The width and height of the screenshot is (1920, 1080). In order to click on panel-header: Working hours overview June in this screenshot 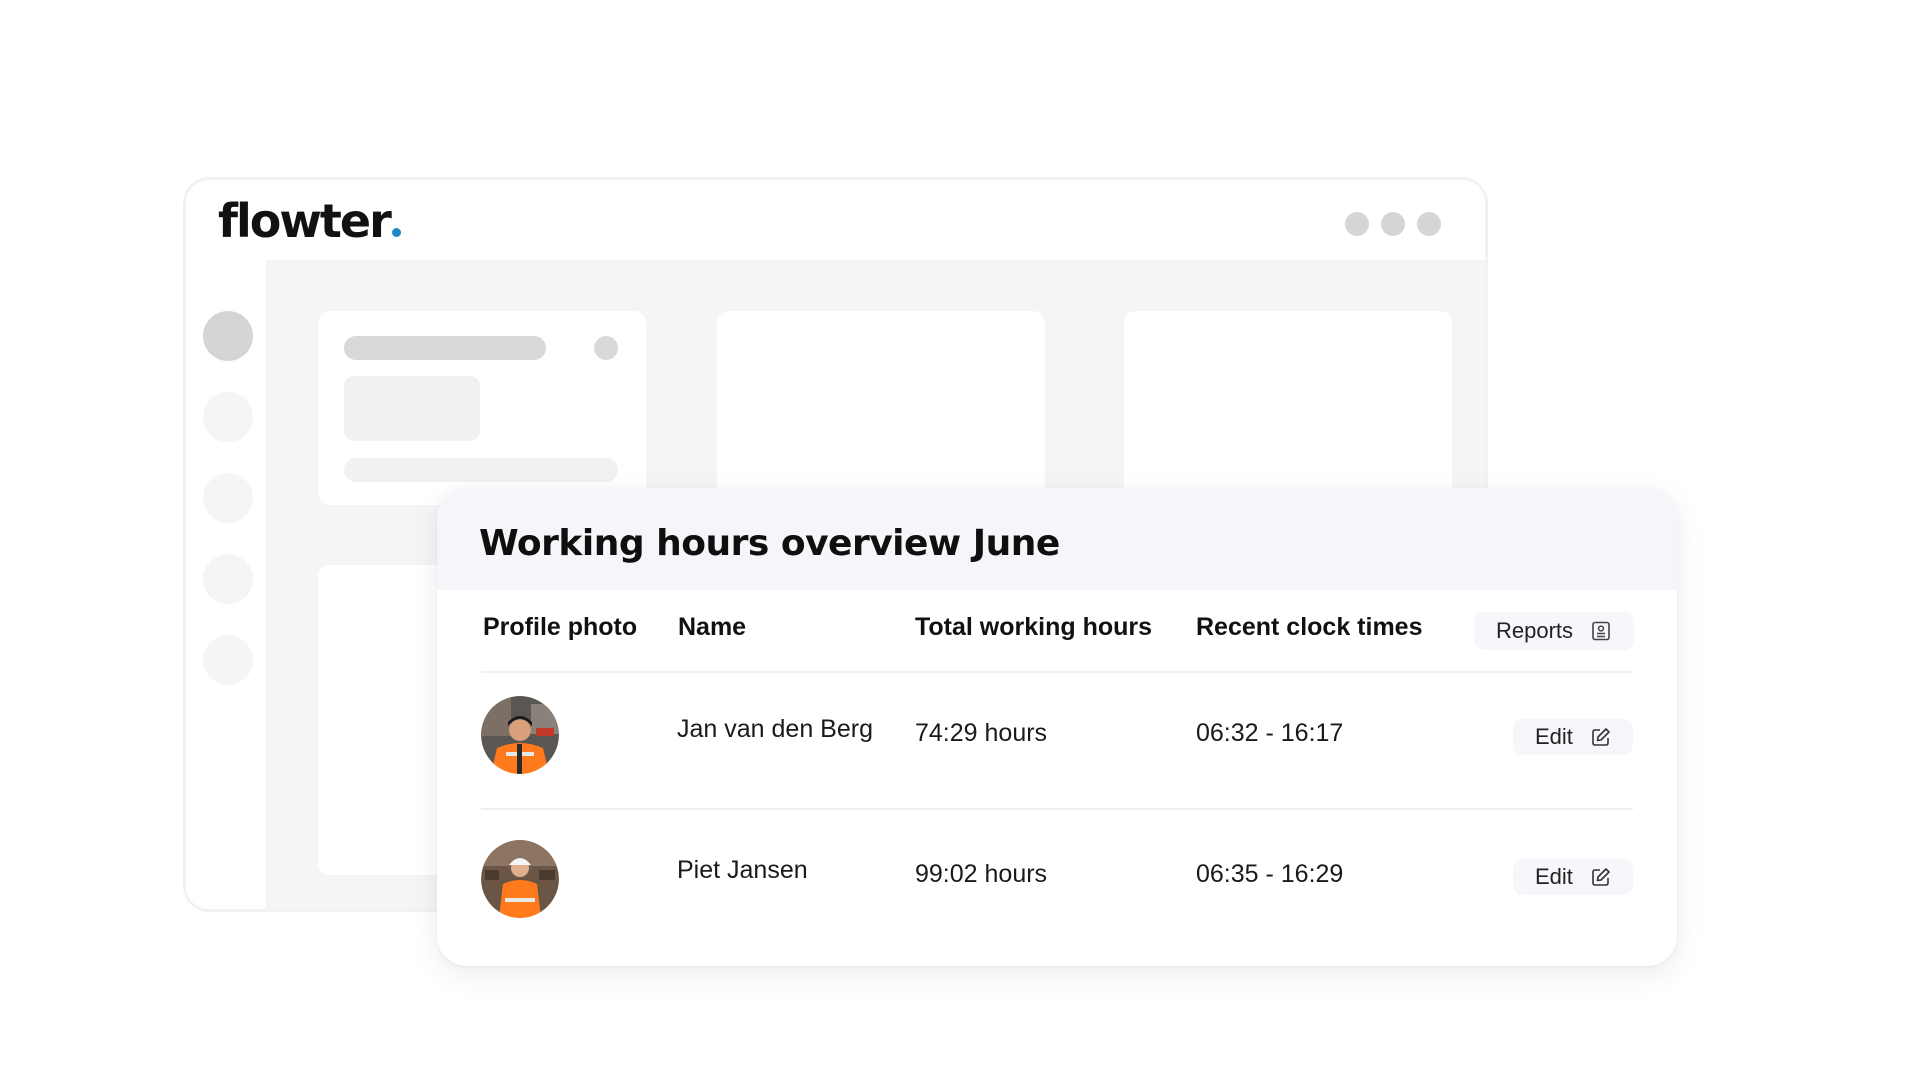, I will do `click(1057, 539)`.